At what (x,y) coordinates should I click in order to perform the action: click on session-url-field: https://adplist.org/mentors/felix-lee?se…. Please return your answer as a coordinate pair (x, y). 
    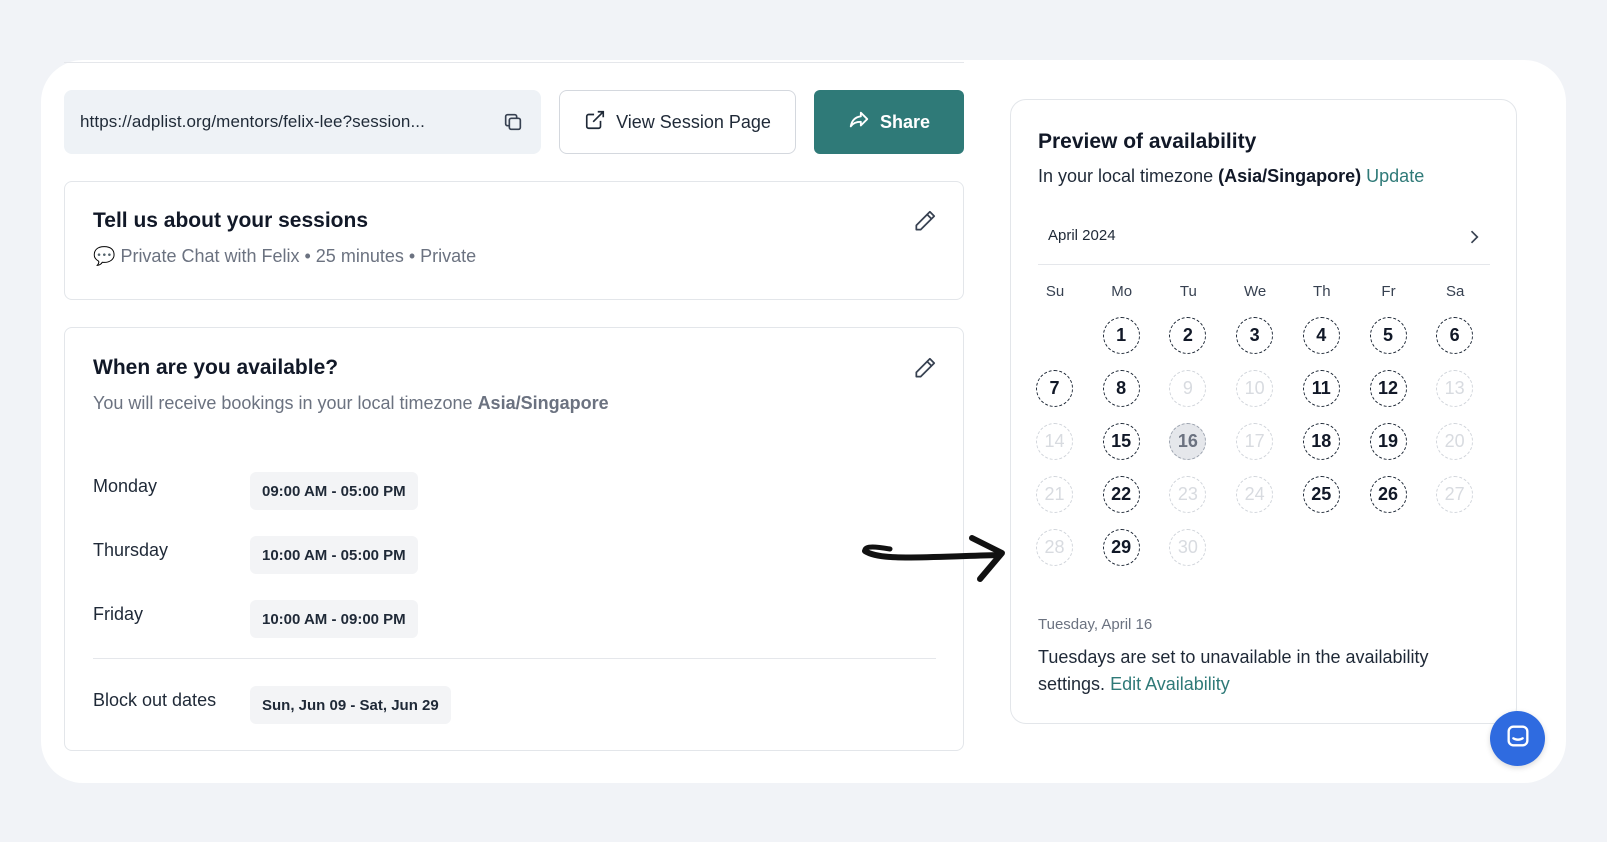
    Looking at the image, I should click on (302, 122).